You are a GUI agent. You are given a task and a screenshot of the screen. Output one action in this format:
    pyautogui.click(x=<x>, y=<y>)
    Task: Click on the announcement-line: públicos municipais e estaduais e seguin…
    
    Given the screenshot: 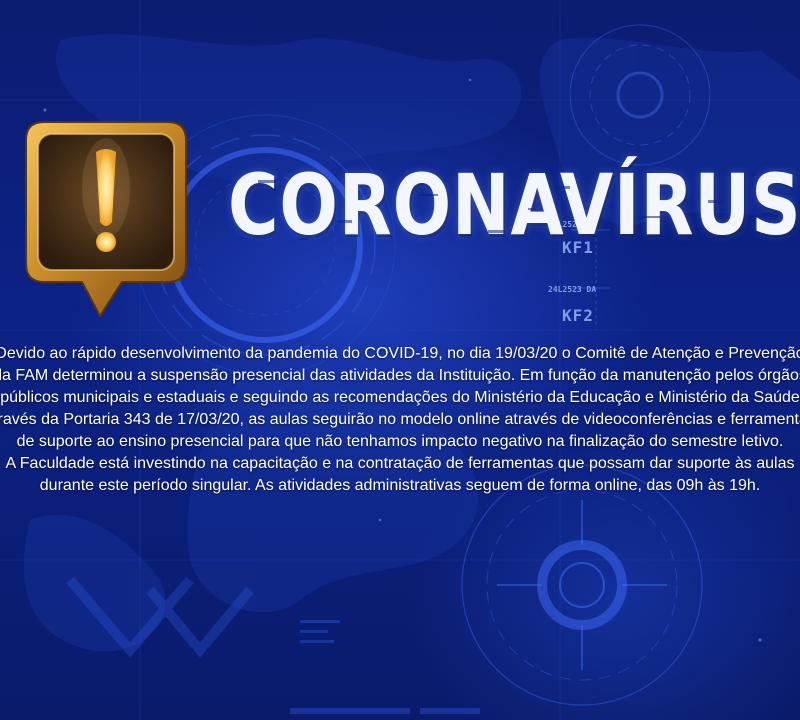 What is the action you would take?
    pyautogui.click(x=400, y=397)
    